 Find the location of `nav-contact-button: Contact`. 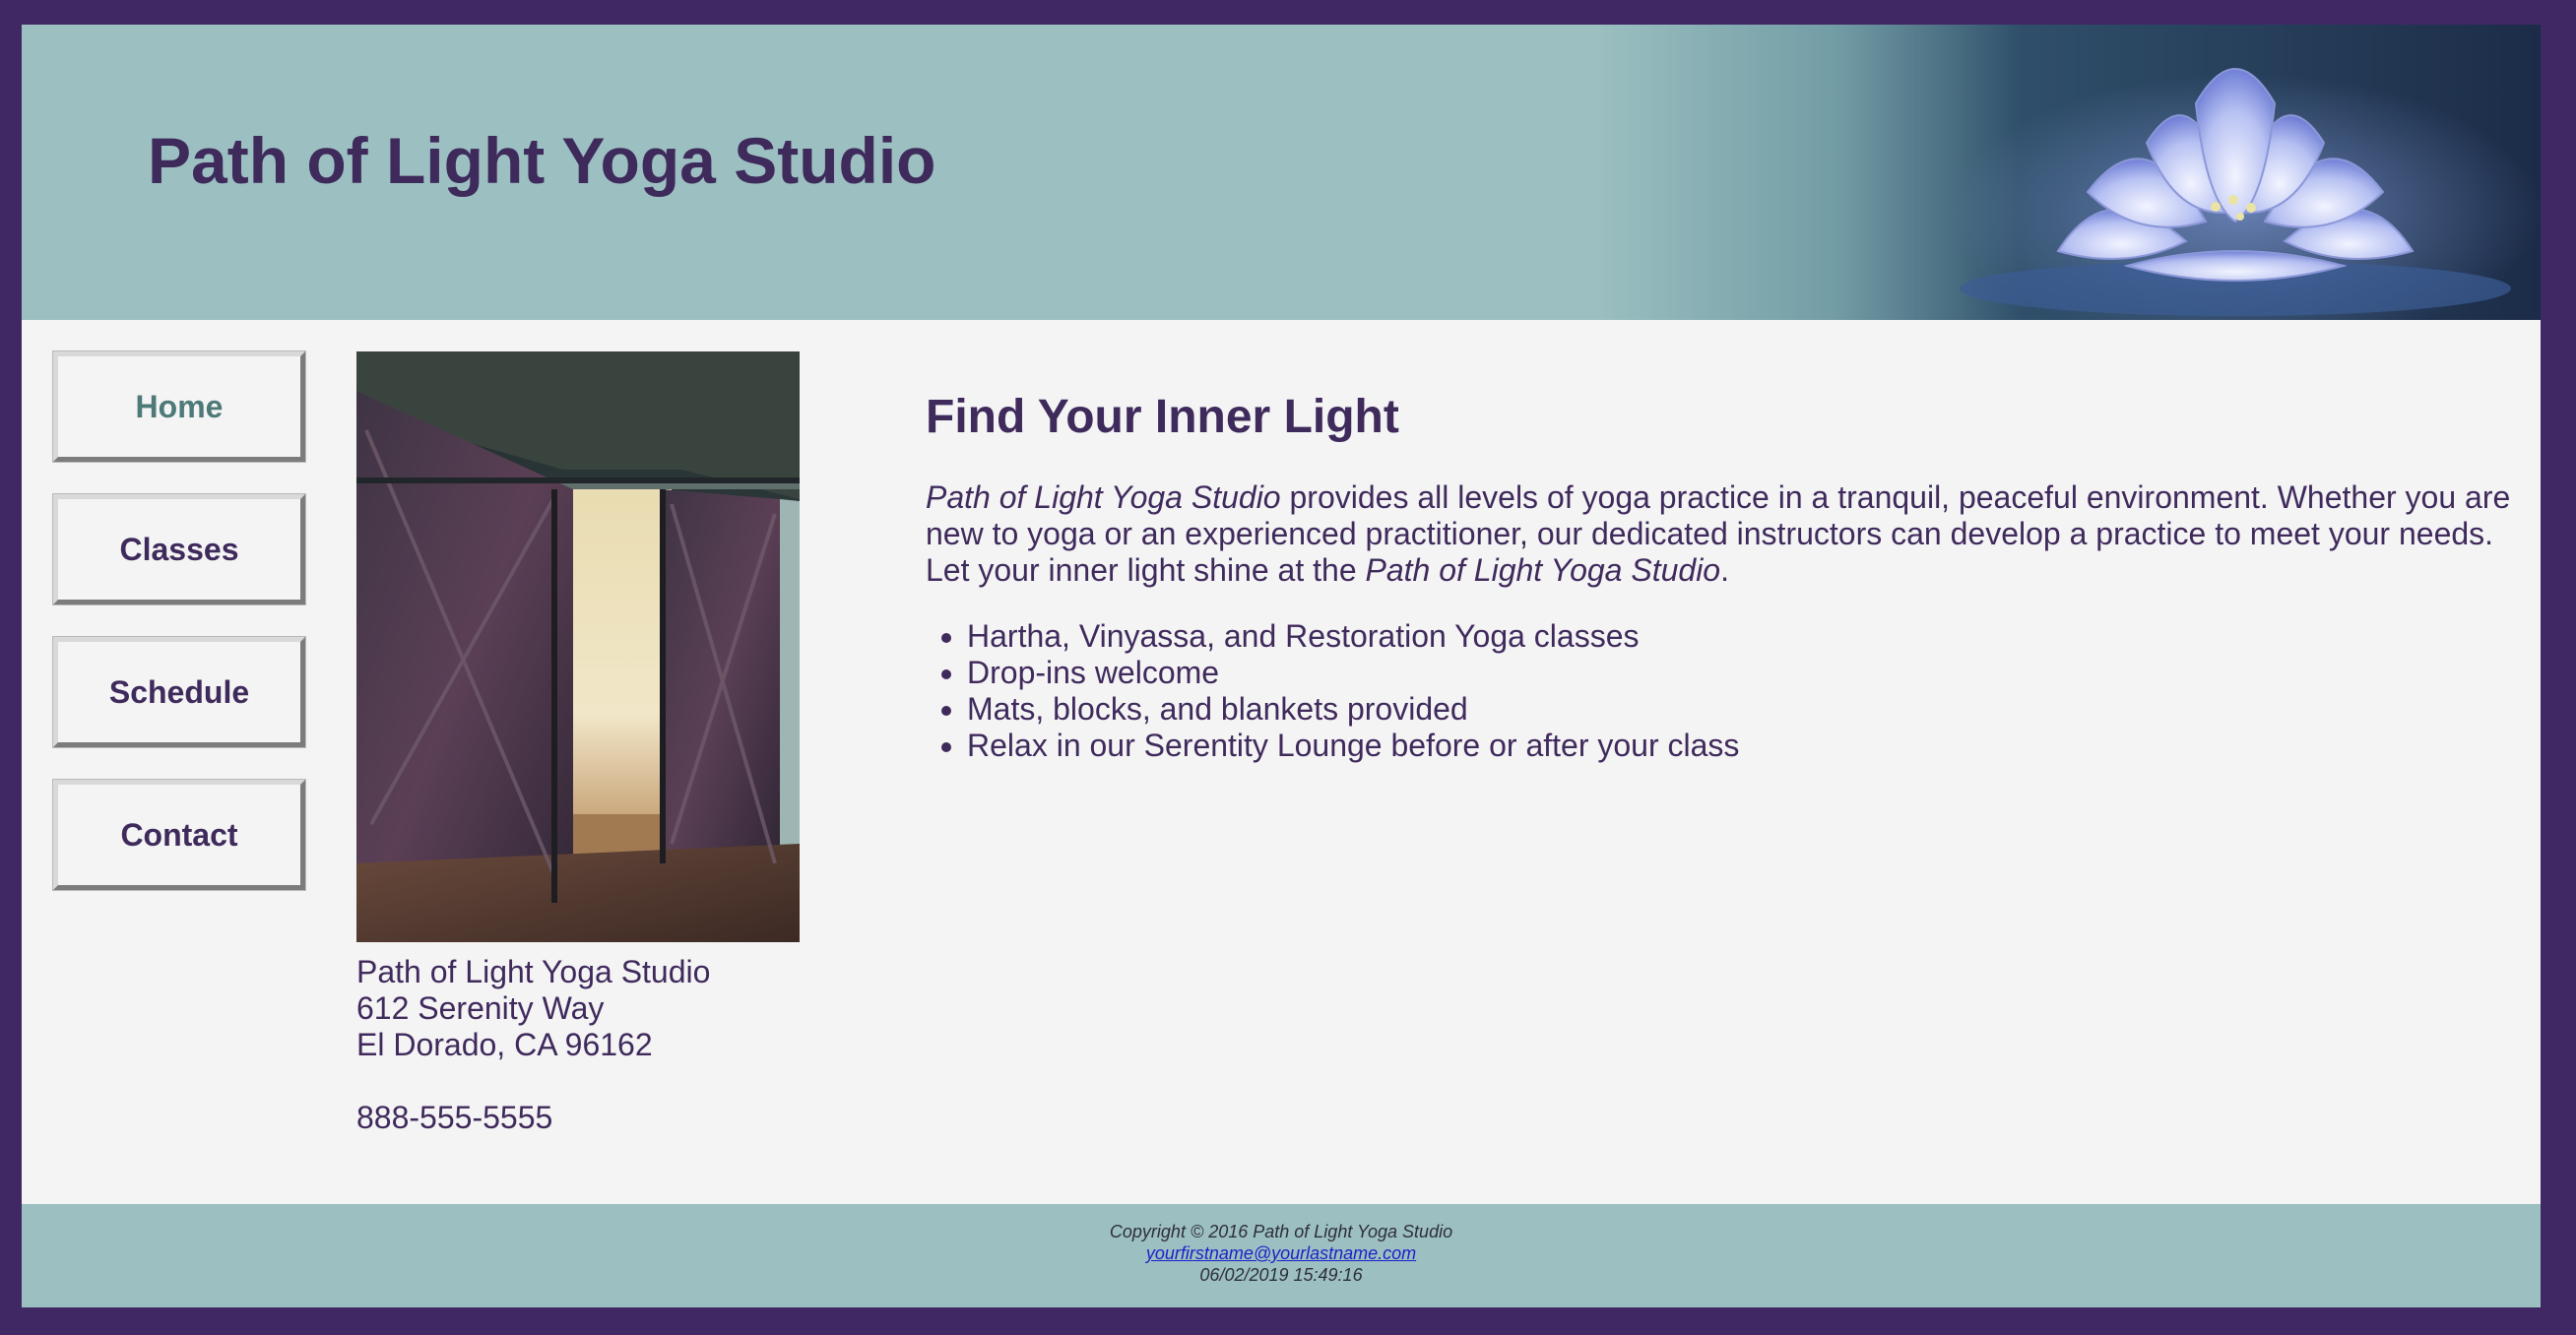

nav-contact-button: Contact is located at coordinates (179, 835).